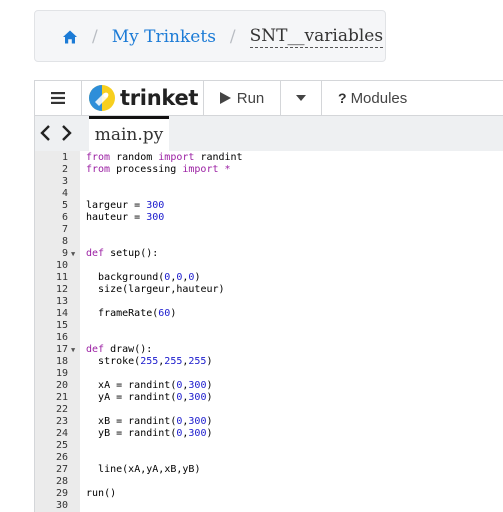 This screenshot has width=503, height=512. Describe the element at coordinates (223, 37) in the screenshot. I see `breadcrumb-row: / My Trinkets / SNT__variables` at that location.